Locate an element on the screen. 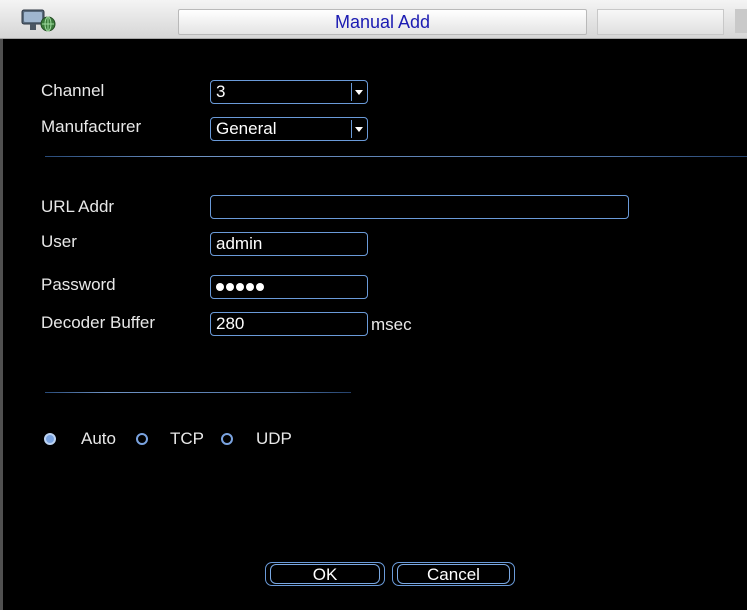 This screenshot has height=610, width=747. url-label: URL Addr is located at coordinates (78, 206).